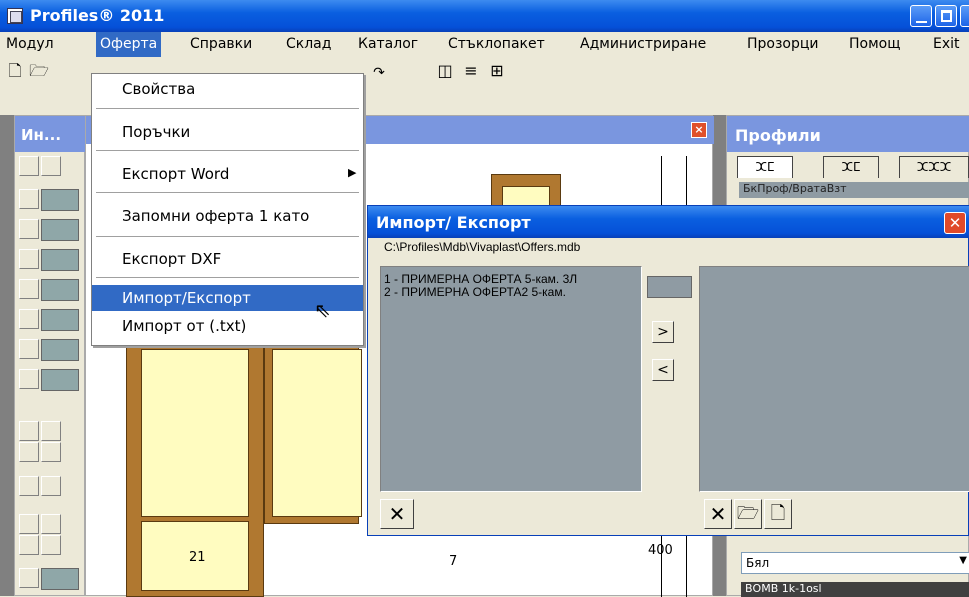 This screenshot has width=969, height=597. What do you see at coordinates (97, 15) in the screenshot?
I see `window-title: Profiles® 2011` at bounding box center [97, 15].